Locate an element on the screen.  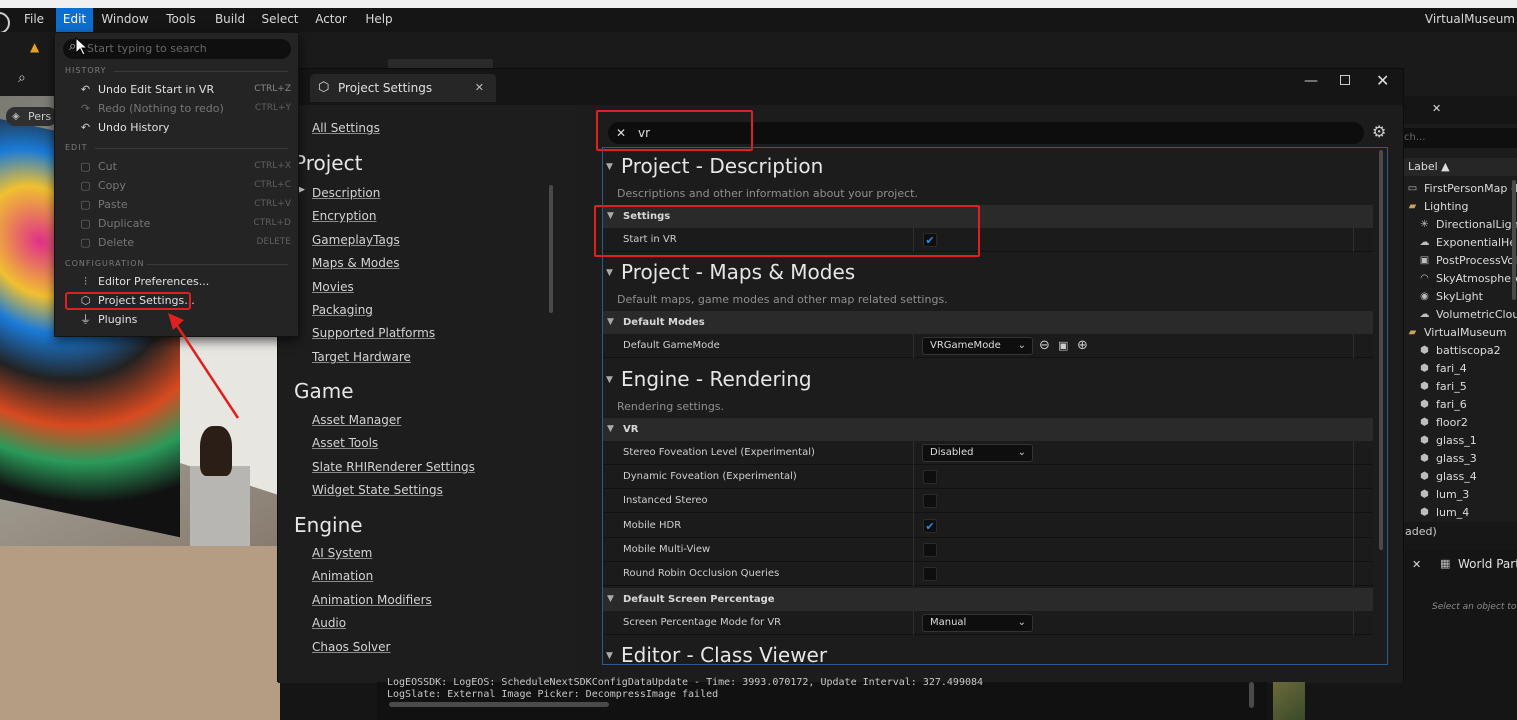
nav-audio: Audio is located at coordinates (329, 623).